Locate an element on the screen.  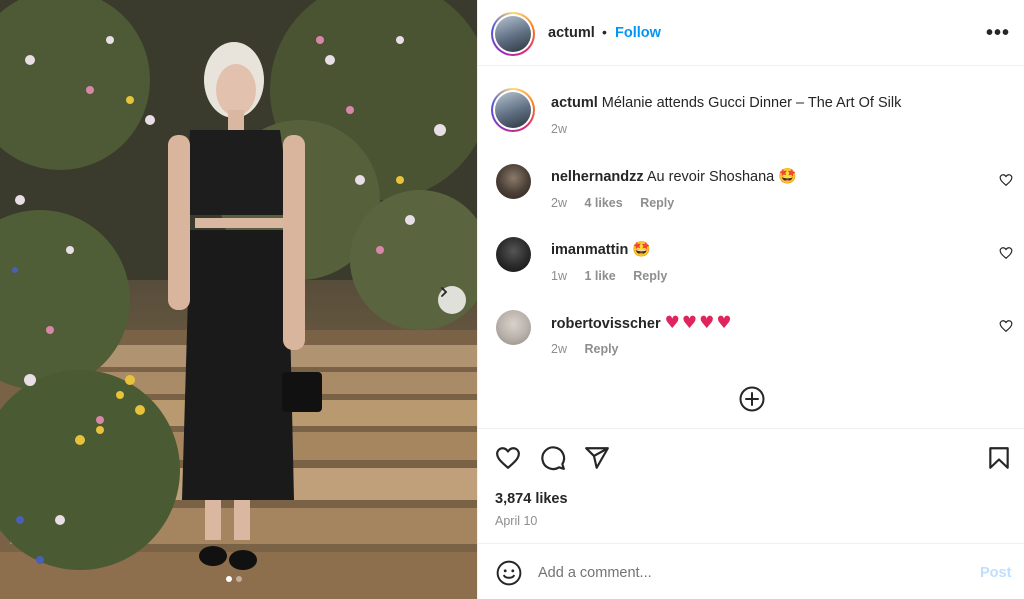
follow-button: Follow is located at coordinates (638, 33).